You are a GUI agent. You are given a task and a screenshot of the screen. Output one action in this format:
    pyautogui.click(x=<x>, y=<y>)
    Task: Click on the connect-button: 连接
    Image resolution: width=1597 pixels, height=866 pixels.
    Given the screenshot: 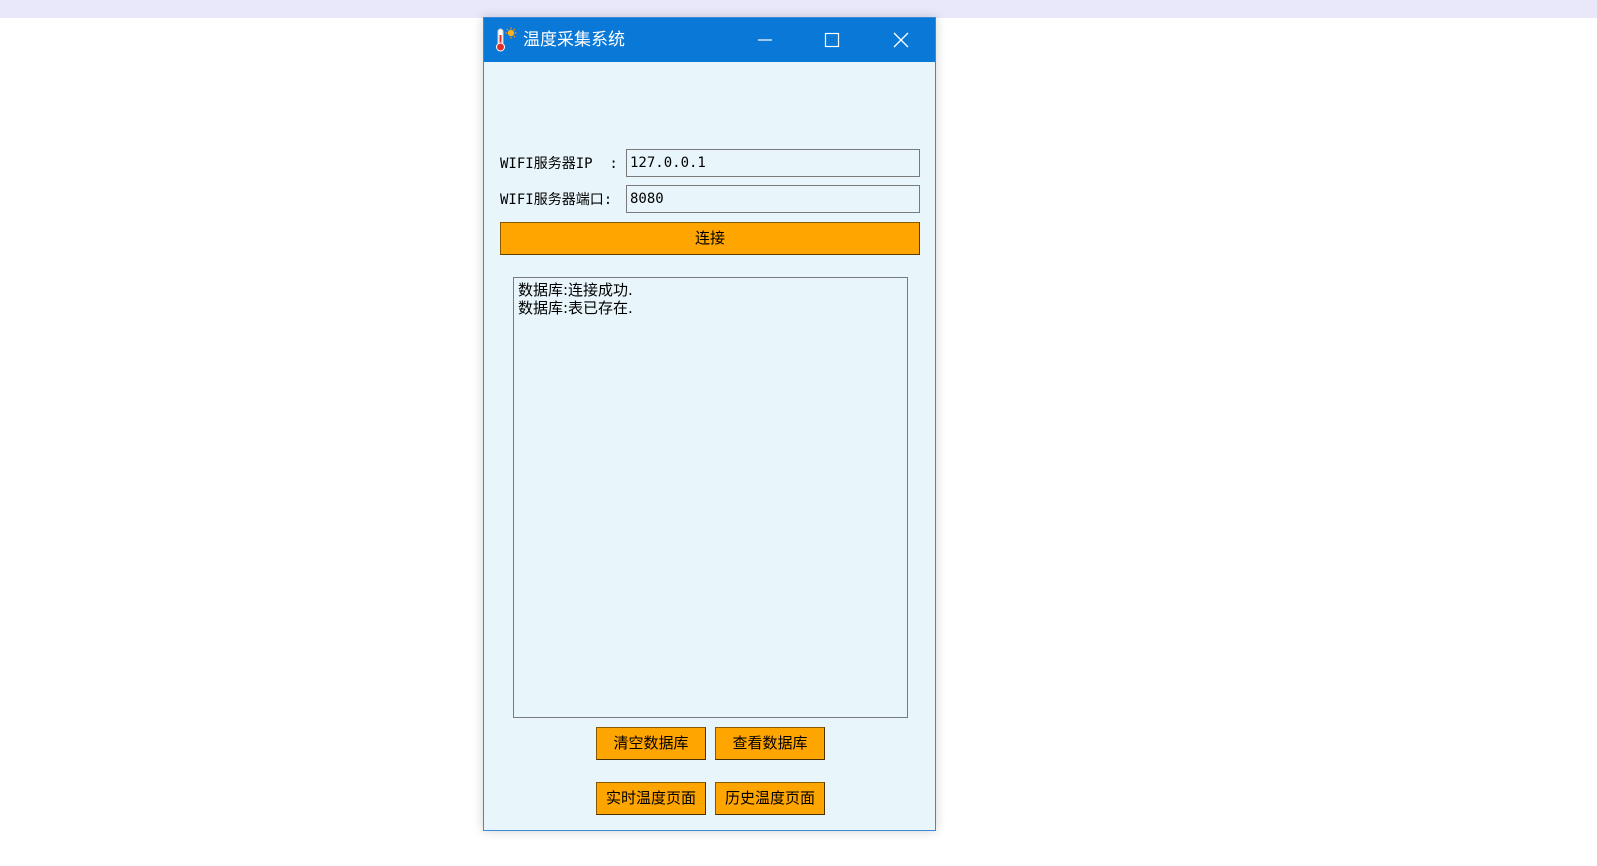 What is the action you would take?
    pyautogui.click(x=710, y=238)
    